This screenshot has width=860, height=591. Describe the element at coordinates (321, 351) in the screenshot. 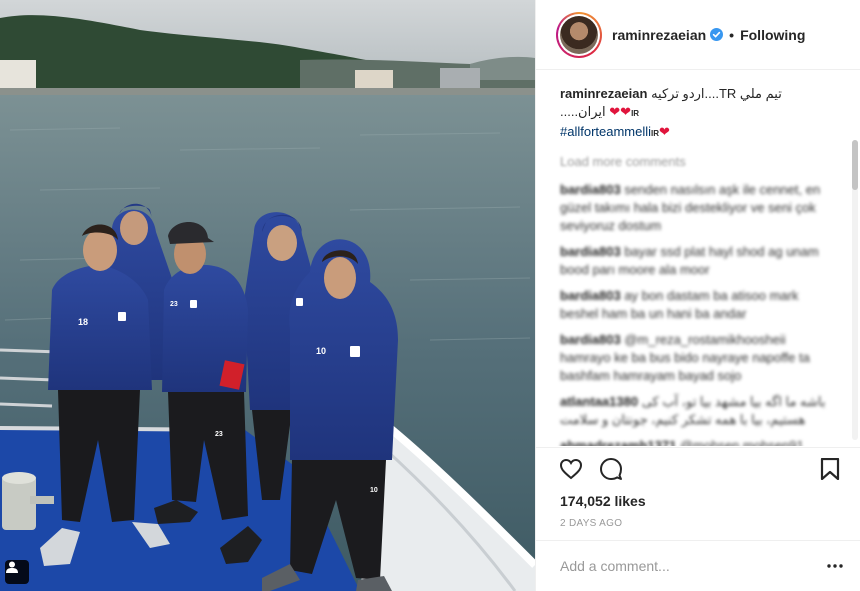

I see `jersey-number-10-chest: 10` at that location.